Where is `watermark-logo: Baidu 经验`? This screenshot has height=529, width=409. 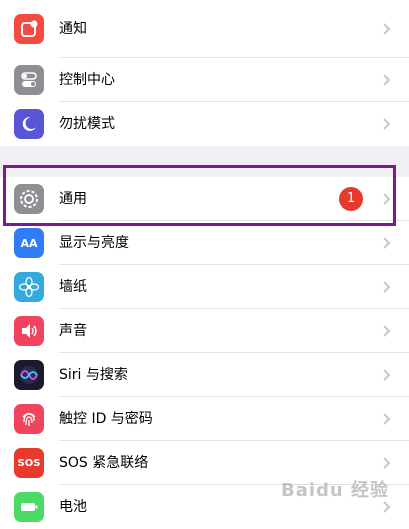
watermark-logo: Baidu 经验 is located at coordinates (335, 489).